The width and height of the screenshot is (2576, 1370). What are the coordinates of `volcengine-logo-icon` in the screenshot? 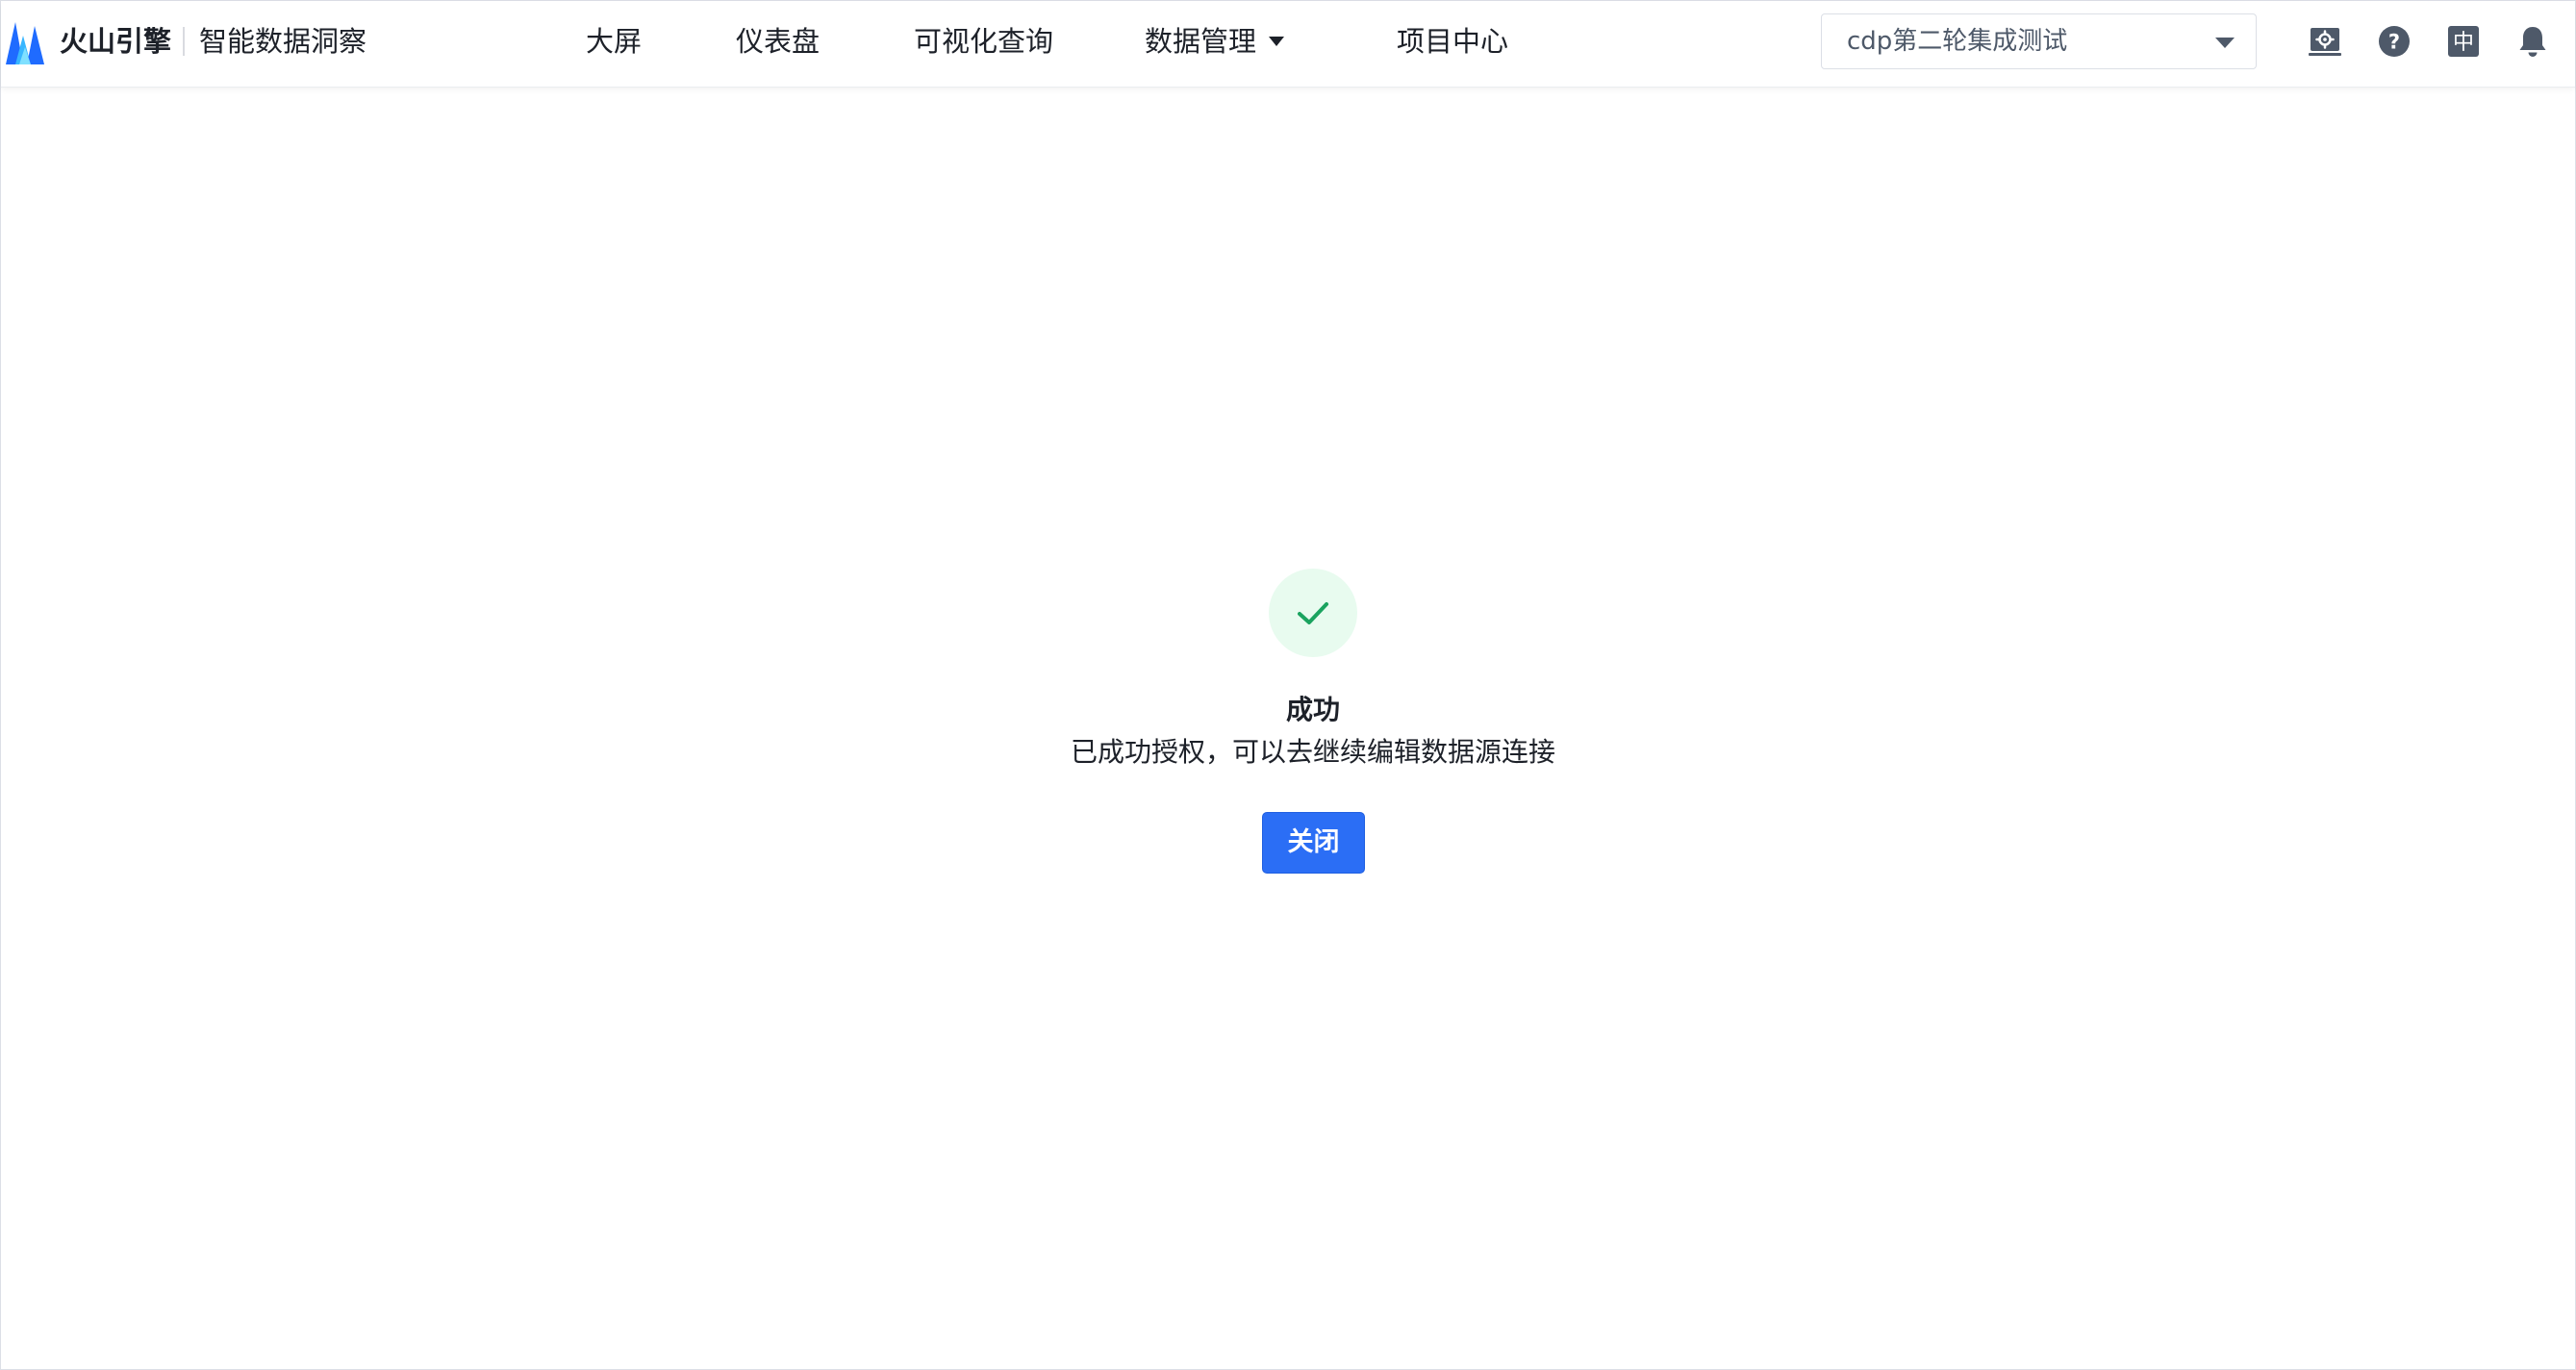 It's located at (25, 40).